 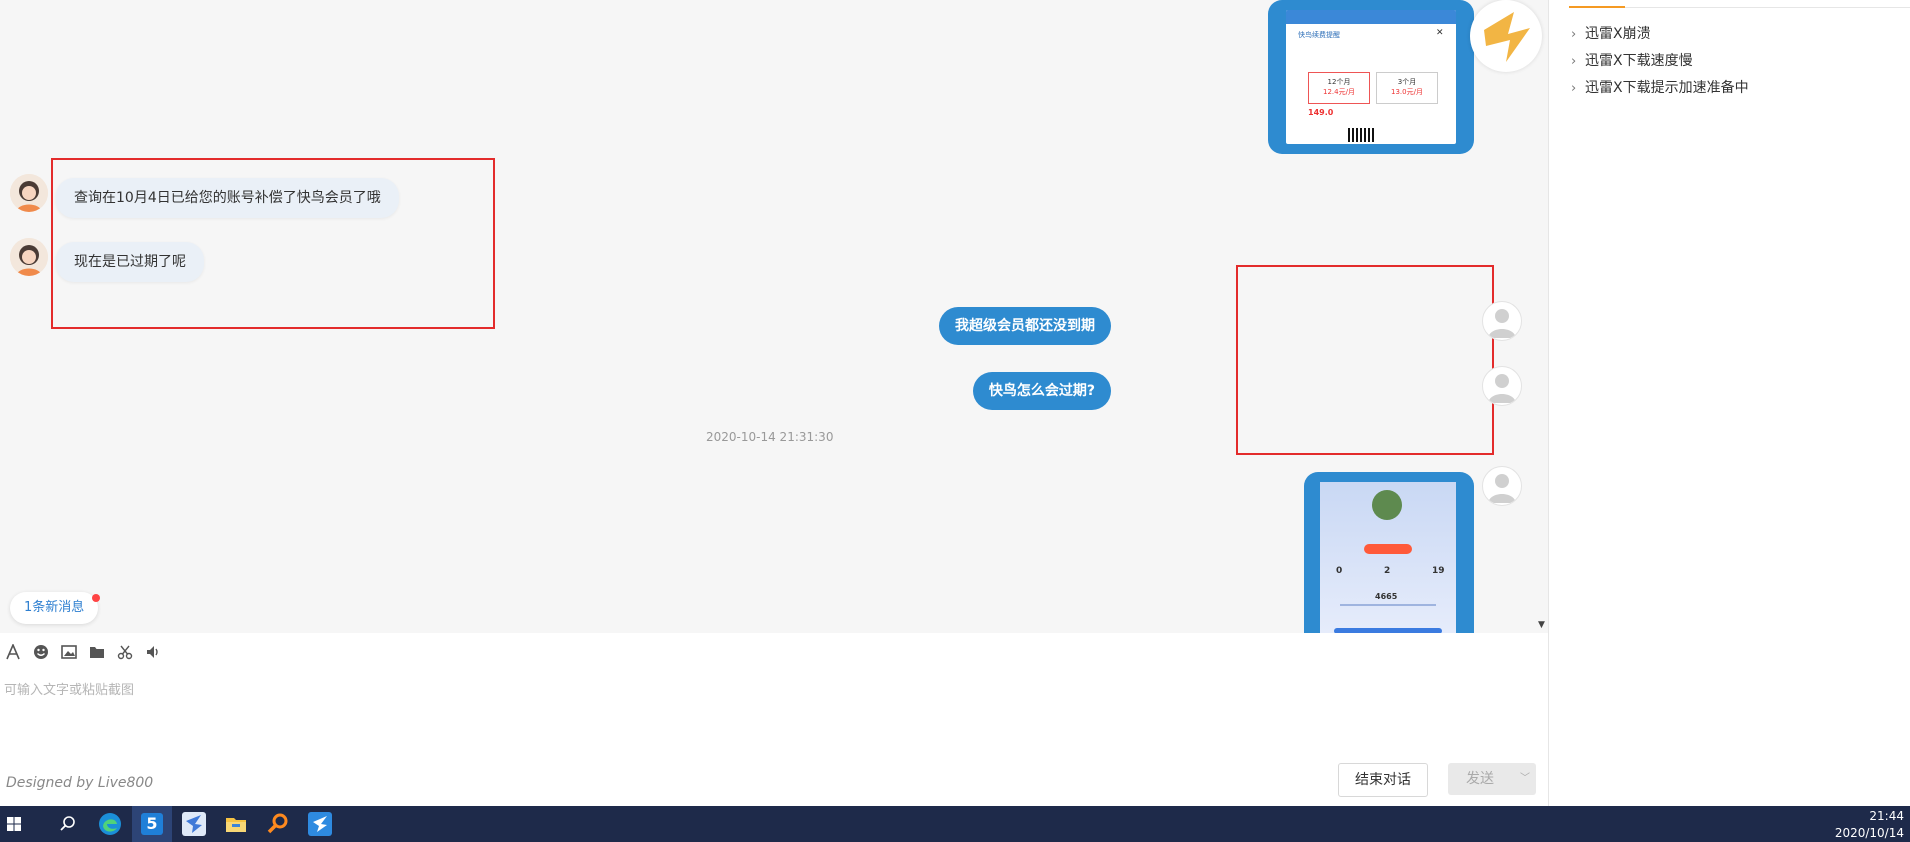 What do you see at coordinates (69, 690) in the screenshot?
I see `message-input-placeholder: 可输入文字或粘贴截图` at bounding box center [69, 690].